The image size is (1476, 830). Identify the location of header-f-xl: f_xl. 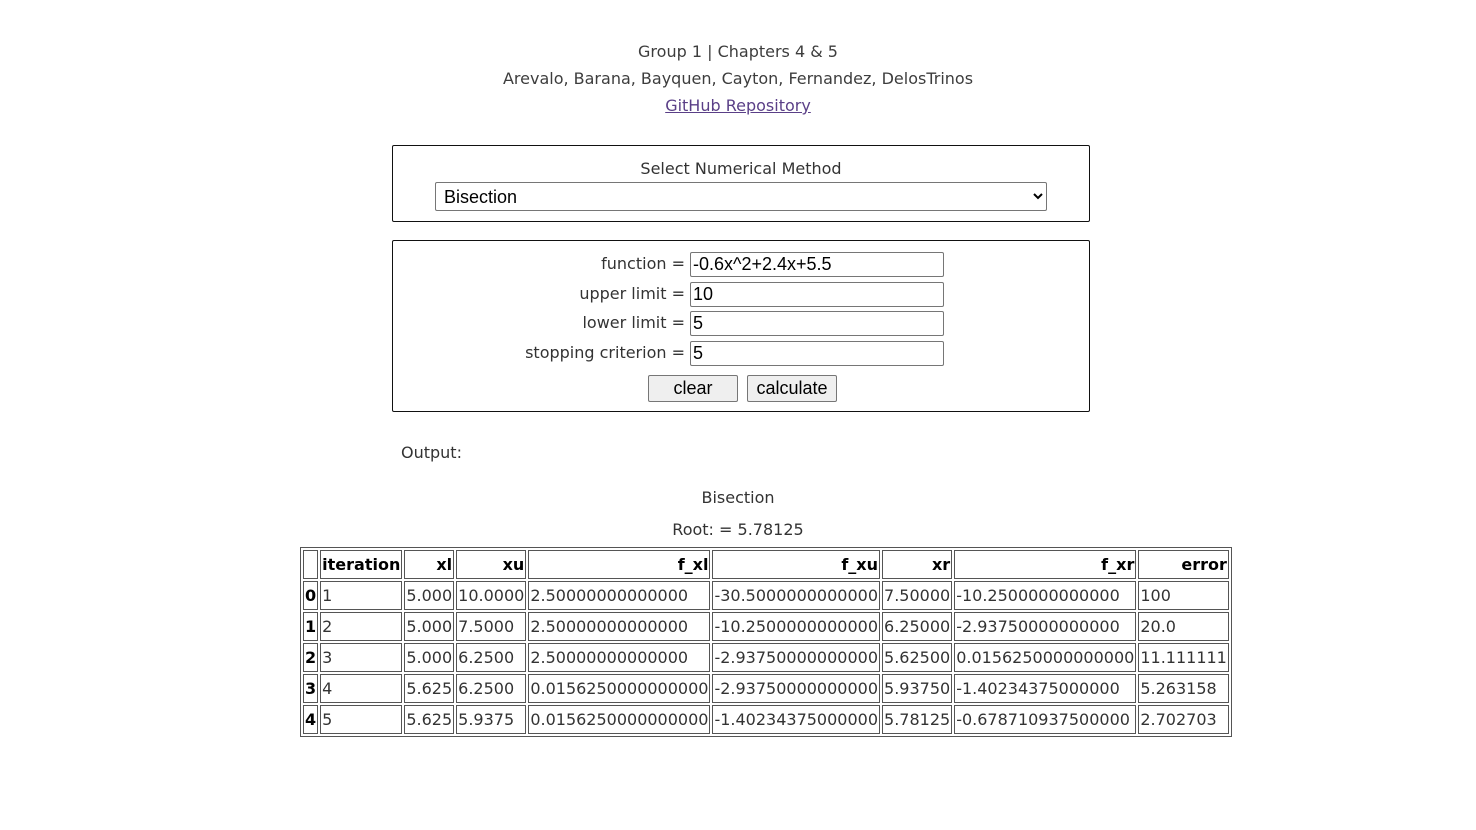
(619, 564).